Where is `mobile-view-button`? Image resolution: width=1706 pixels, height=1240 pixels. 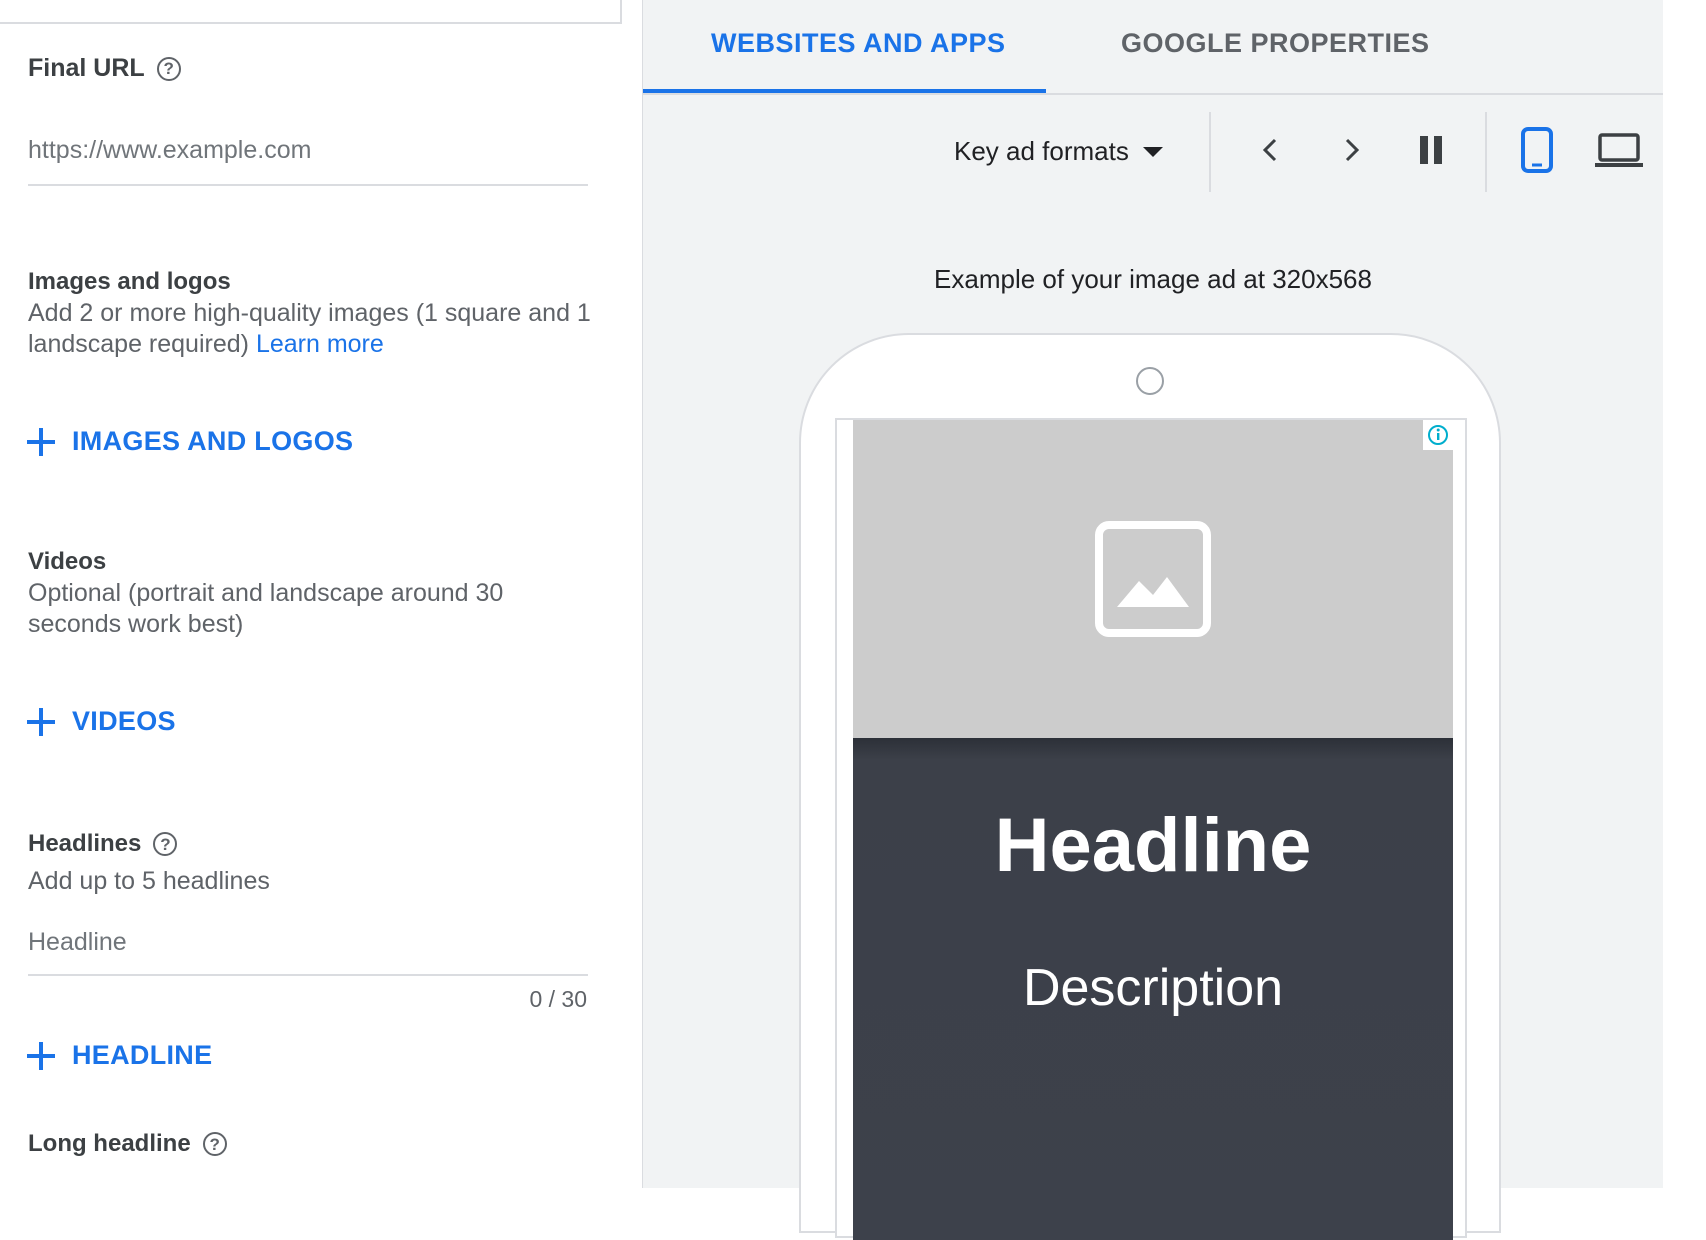
mobile-view-button is located at coordinates (1537, 150).